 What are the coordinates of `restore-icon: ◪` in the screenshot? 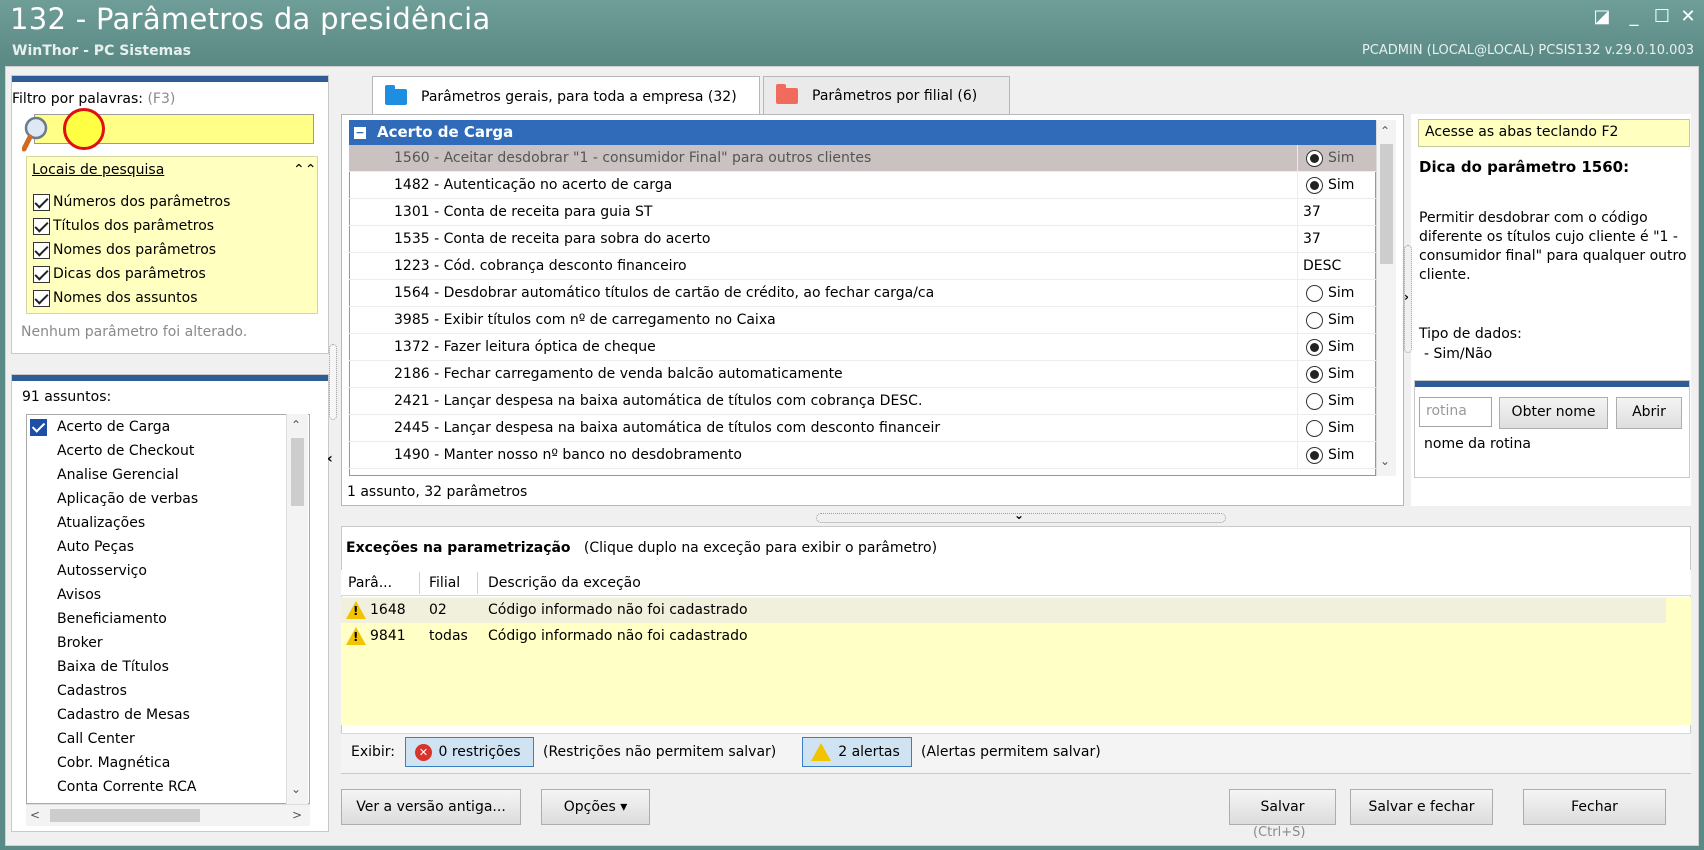 It's located at (1602, 17).